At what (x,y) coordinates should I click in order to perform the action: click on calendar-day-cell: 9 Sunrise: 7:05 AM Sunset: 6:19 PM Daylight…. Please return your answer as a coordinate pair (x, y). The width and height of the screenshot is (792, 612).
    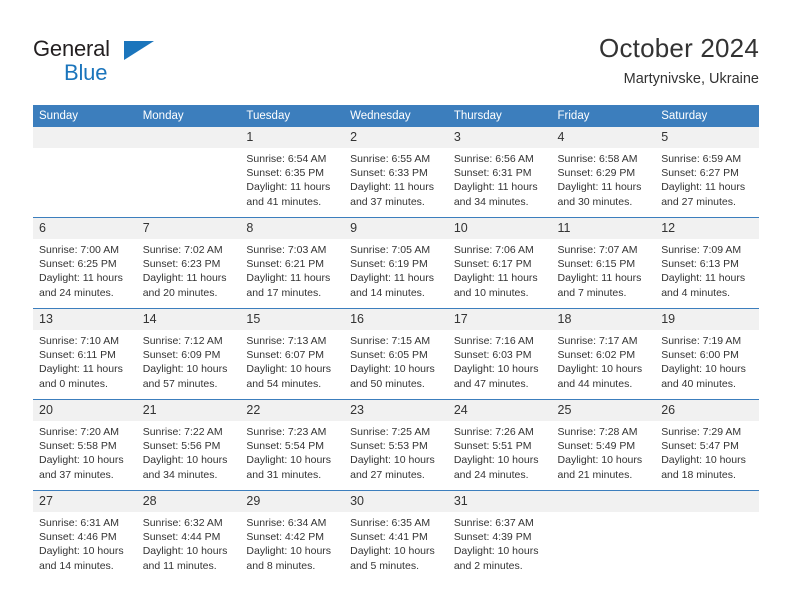
    Looking at the image, I should click on (396, 263).